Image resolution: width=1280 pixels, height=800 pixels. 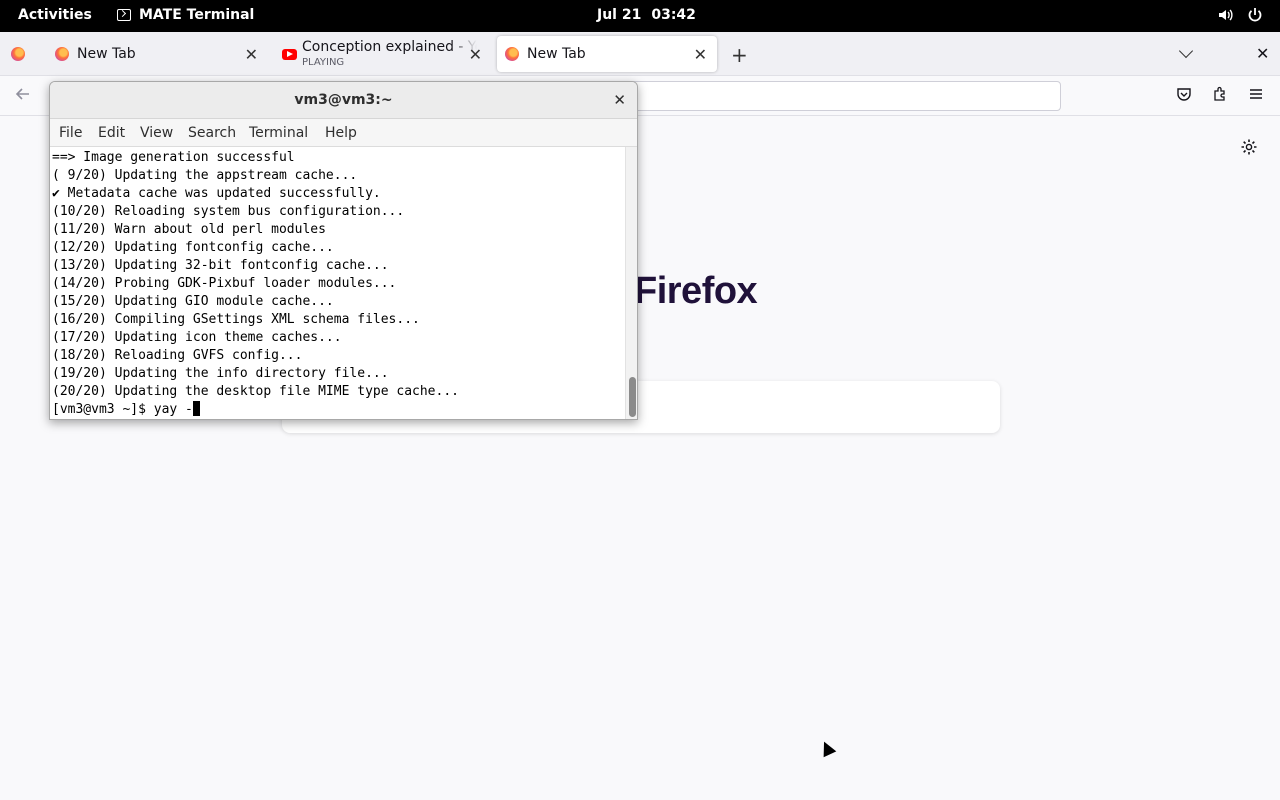 I want to click on firefox-view-button, so click(x=21, y=54).